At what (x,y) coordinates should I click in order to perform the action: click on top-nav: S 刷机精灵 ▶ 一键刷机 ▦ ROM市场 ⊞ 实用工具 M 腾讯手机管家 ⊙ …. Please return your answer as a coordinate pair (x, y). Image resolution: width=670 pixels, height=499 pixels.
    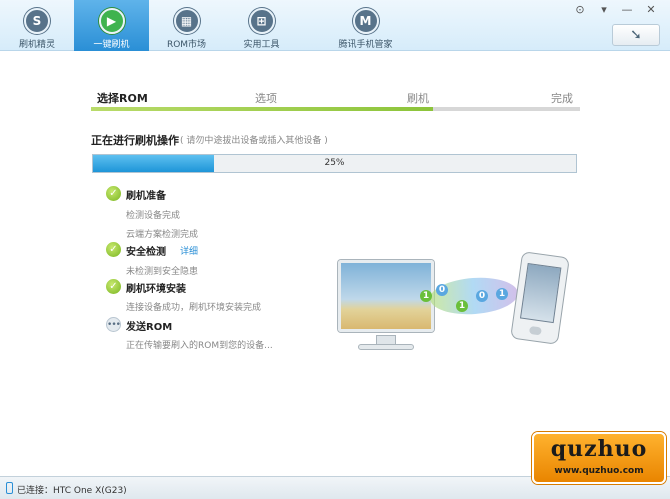
    Looking at the image, I should click on (335, 25).